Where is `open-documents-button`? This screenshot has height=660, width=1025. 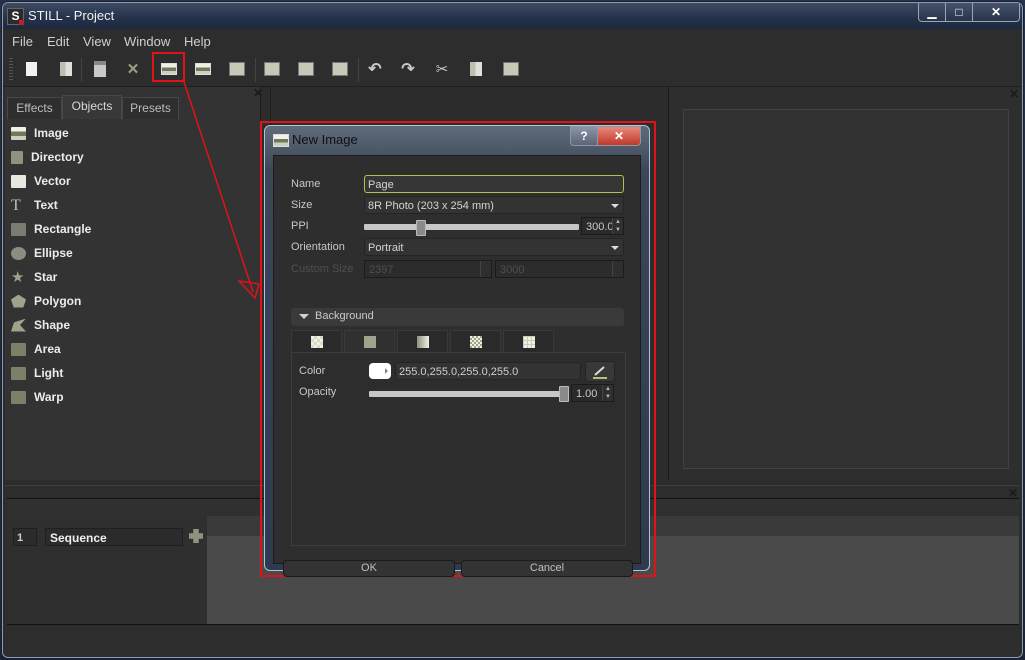 open-documents-button is located at coordinates (66, 69).